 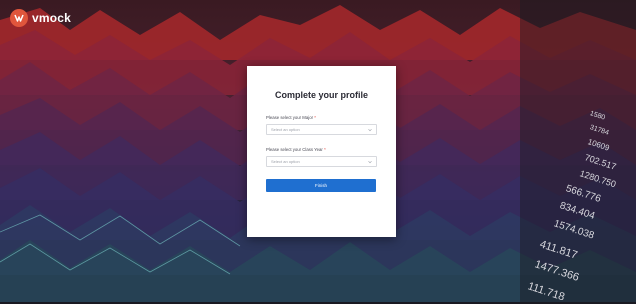 What do you see at coordinates (52, 18) in the screenshot?
I see `brand-name: vmock` at bounding box center [52, 18].